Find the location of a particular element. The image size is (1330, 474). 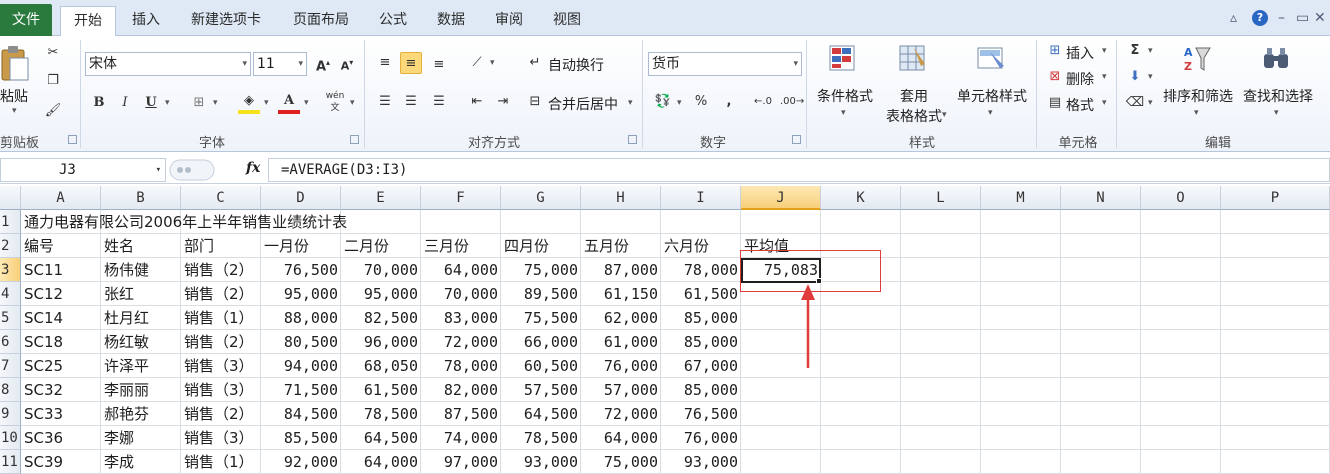

number-cell: 67,000 is located at coordinates (701, 366).